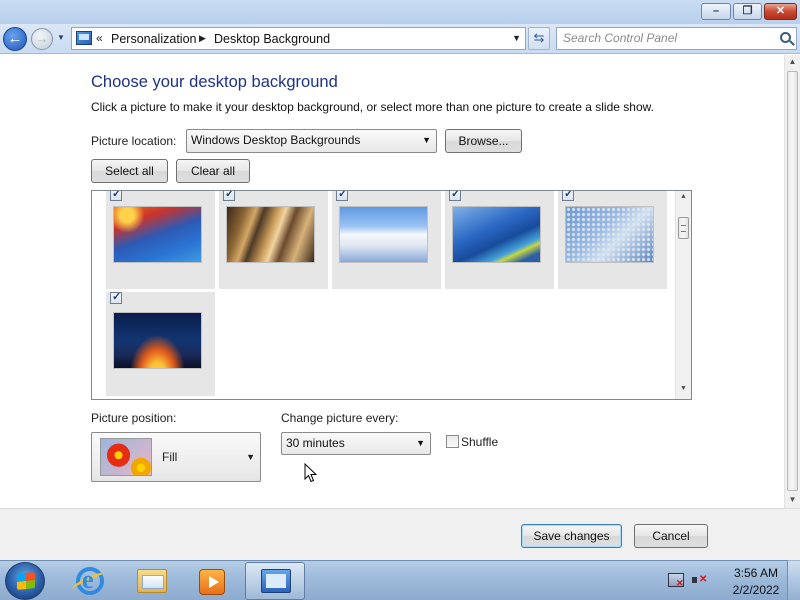 The height and width of the screenshot is (600, 800). I want to click on shuffle-label: Shuffle, so click(480, 442).